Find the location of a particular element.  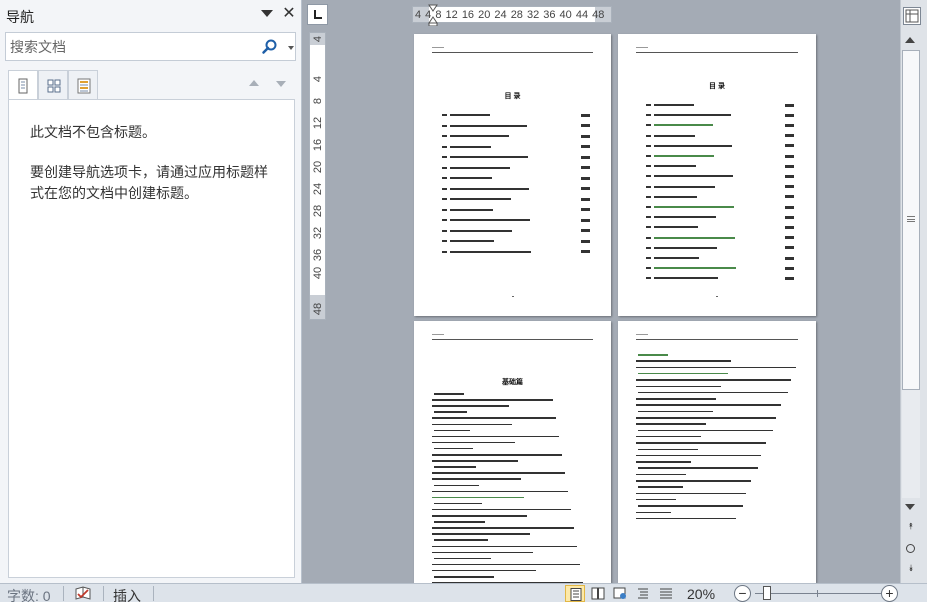

indent-marker-icon is located at coordinates (433, 15).